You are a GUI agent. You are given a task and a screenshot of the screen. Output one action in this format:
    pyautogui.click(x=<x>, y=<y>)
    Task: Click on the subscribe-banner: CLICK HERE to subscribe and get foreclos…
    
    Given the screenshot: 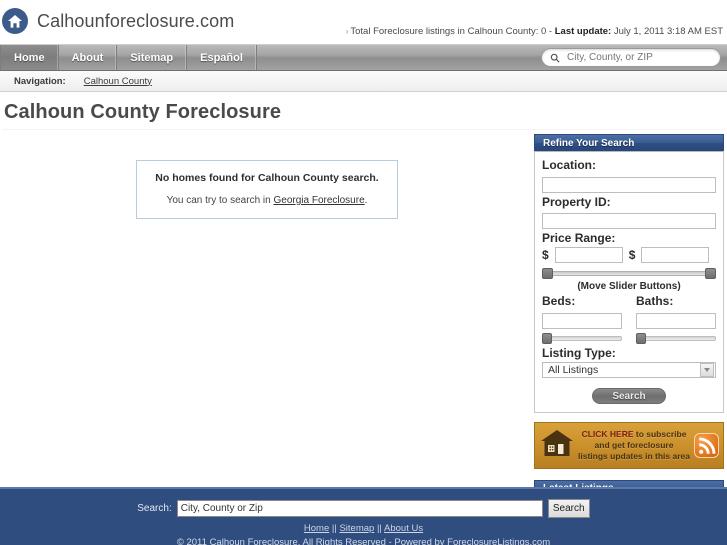 What is the action you would take?
    pyautogui.click(x=629, y=445)
    